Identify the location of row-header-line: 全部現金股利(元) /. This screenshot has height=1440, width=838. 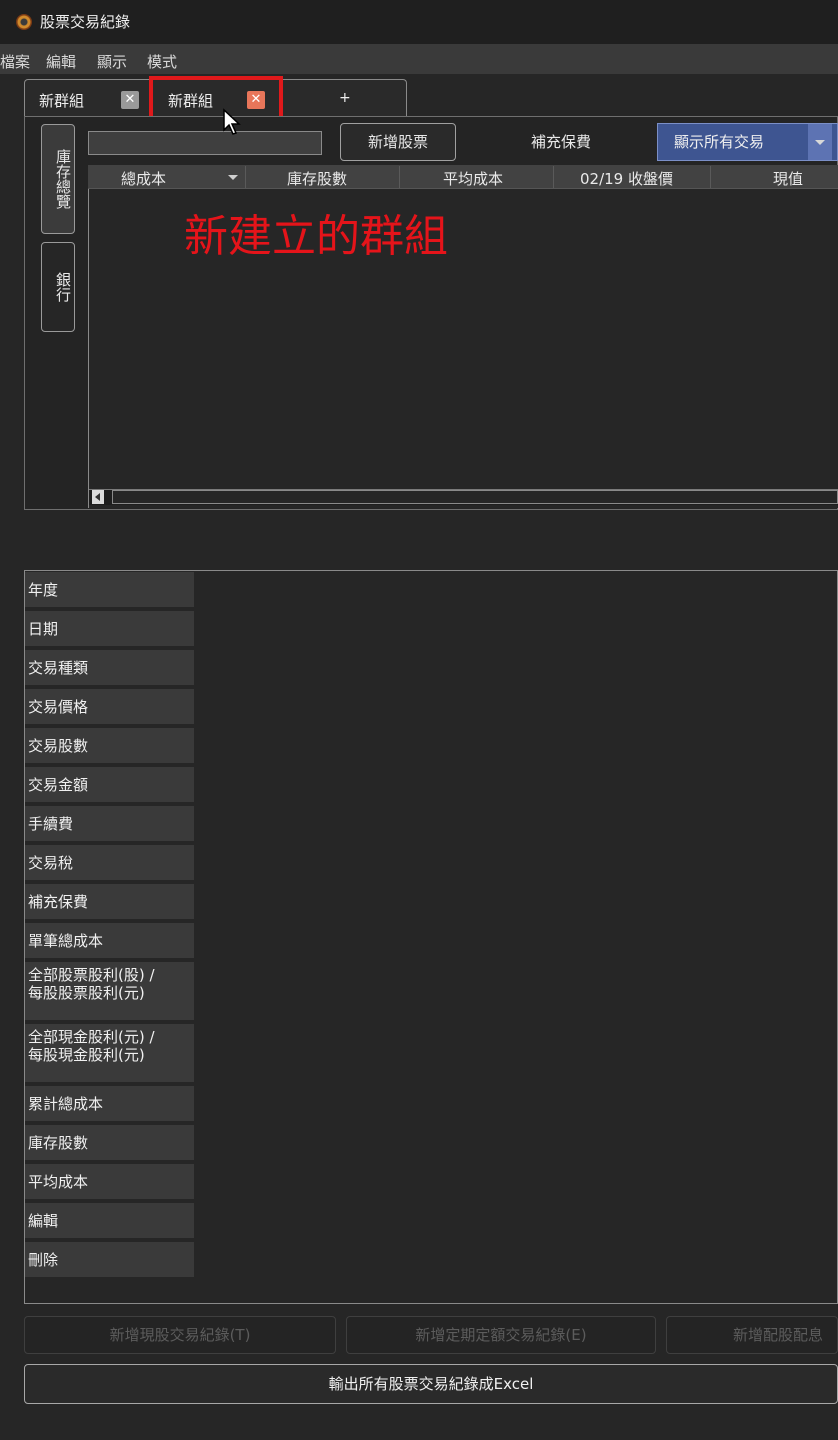
(91, 1037).